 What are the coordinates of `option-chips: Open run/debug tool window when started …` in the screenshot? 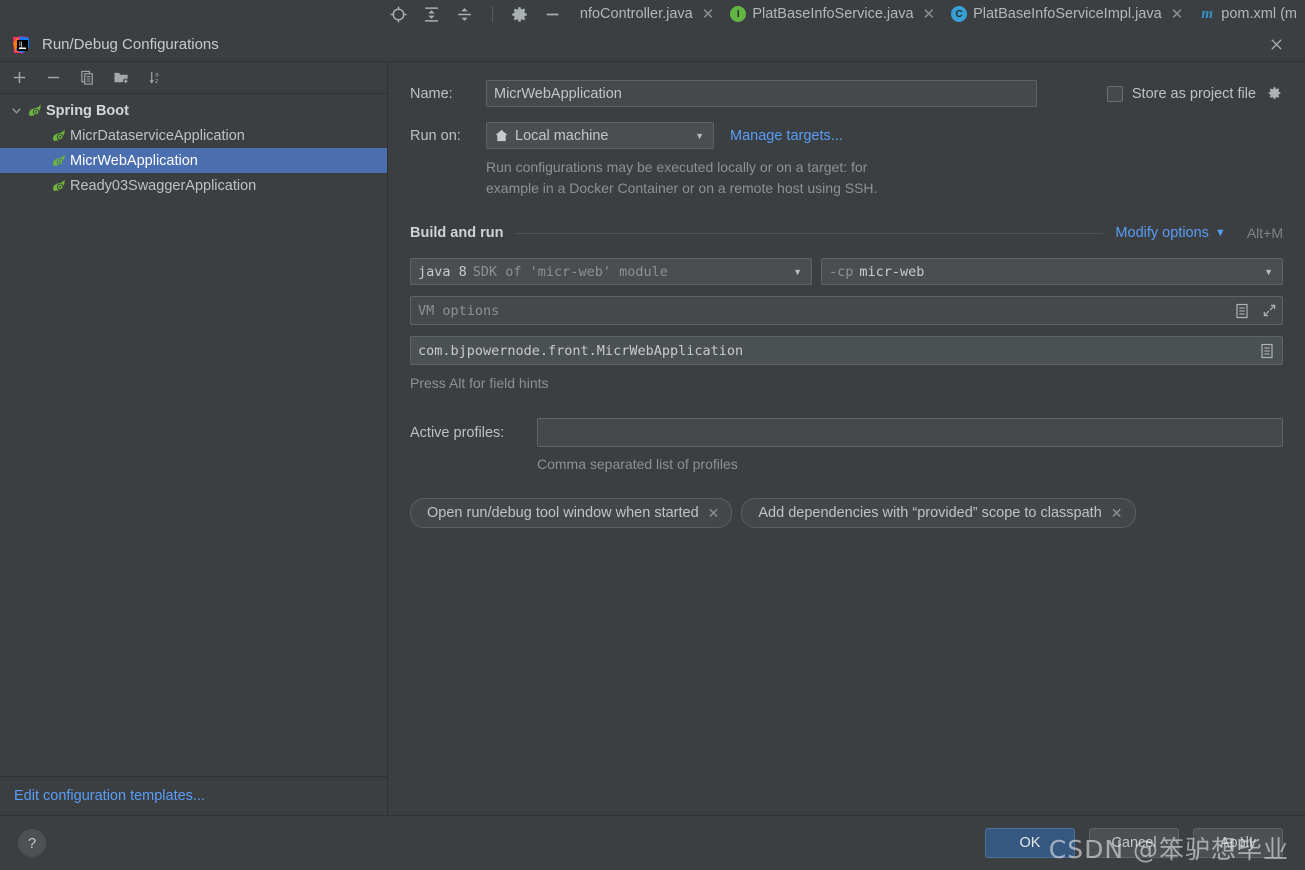 It's located at (846, 513).